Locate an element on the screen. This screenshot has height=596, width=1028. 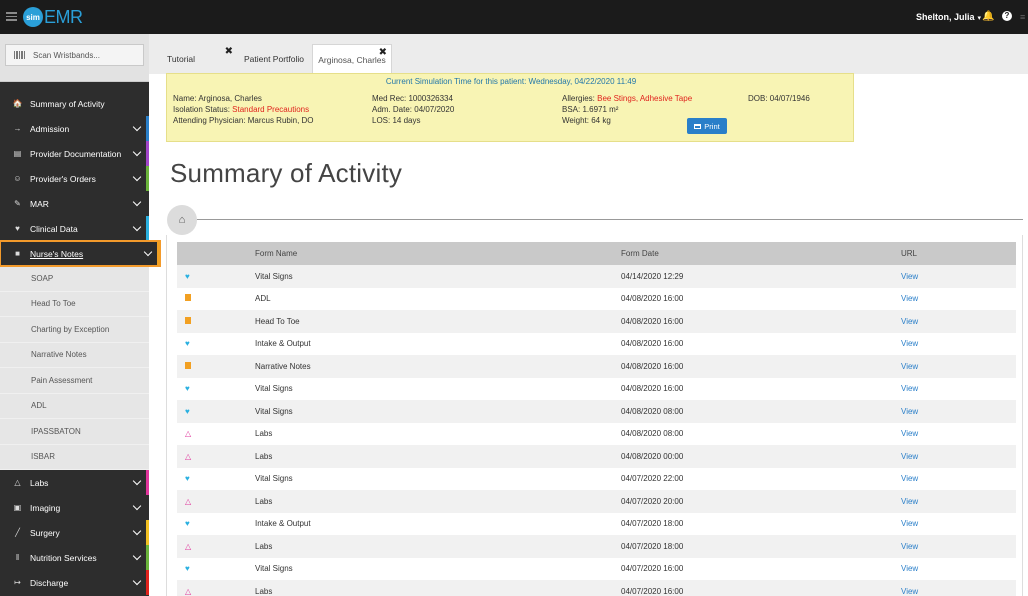
submenu-item-charting-by-exception: Charting by Exception is located at coordinates (74, 330).